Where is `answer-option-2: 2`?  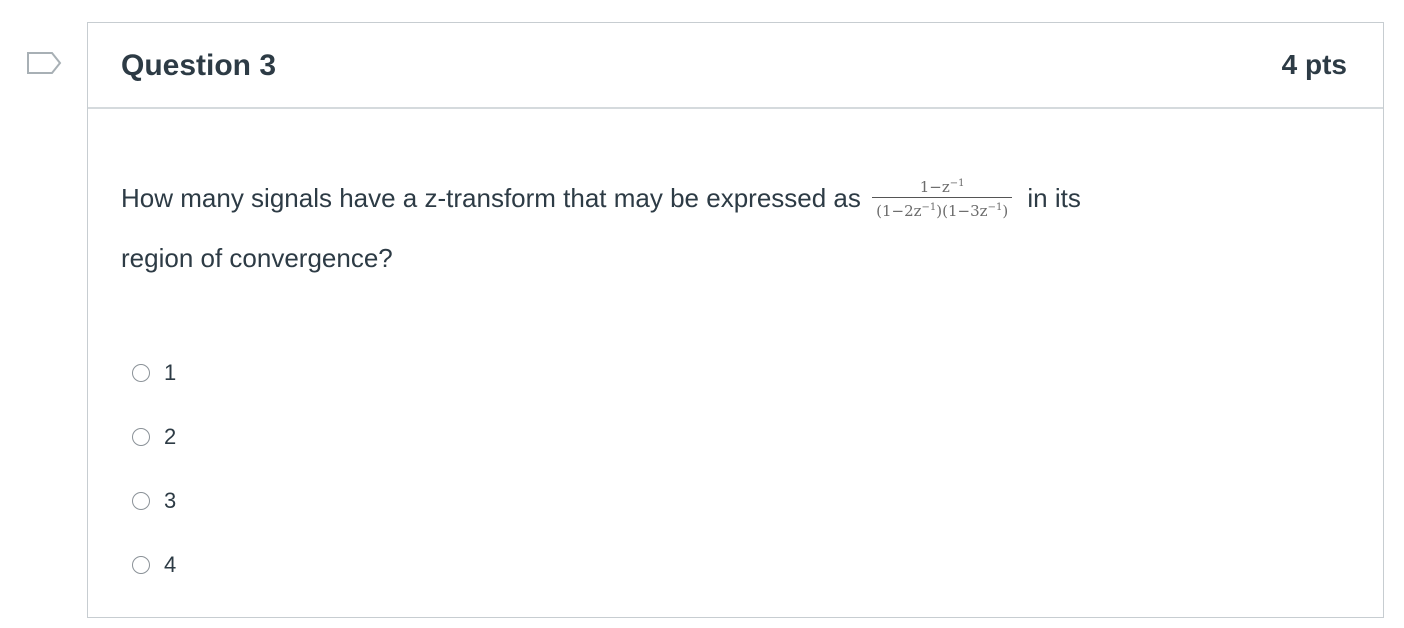
answer-option-2: 2 is located at coordinates (154, 437).